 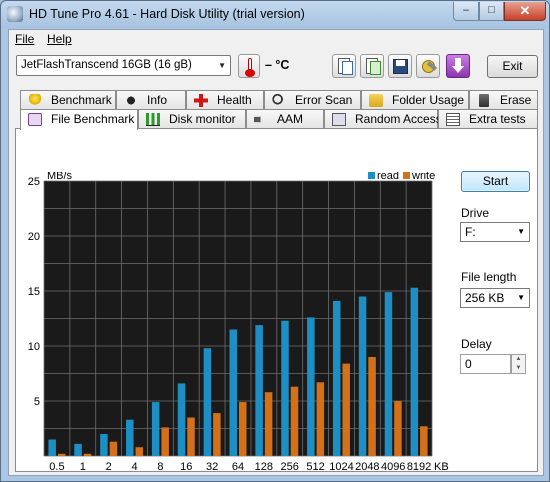 I want to click on x-tick-label: 512, so click(x=315, y=467).